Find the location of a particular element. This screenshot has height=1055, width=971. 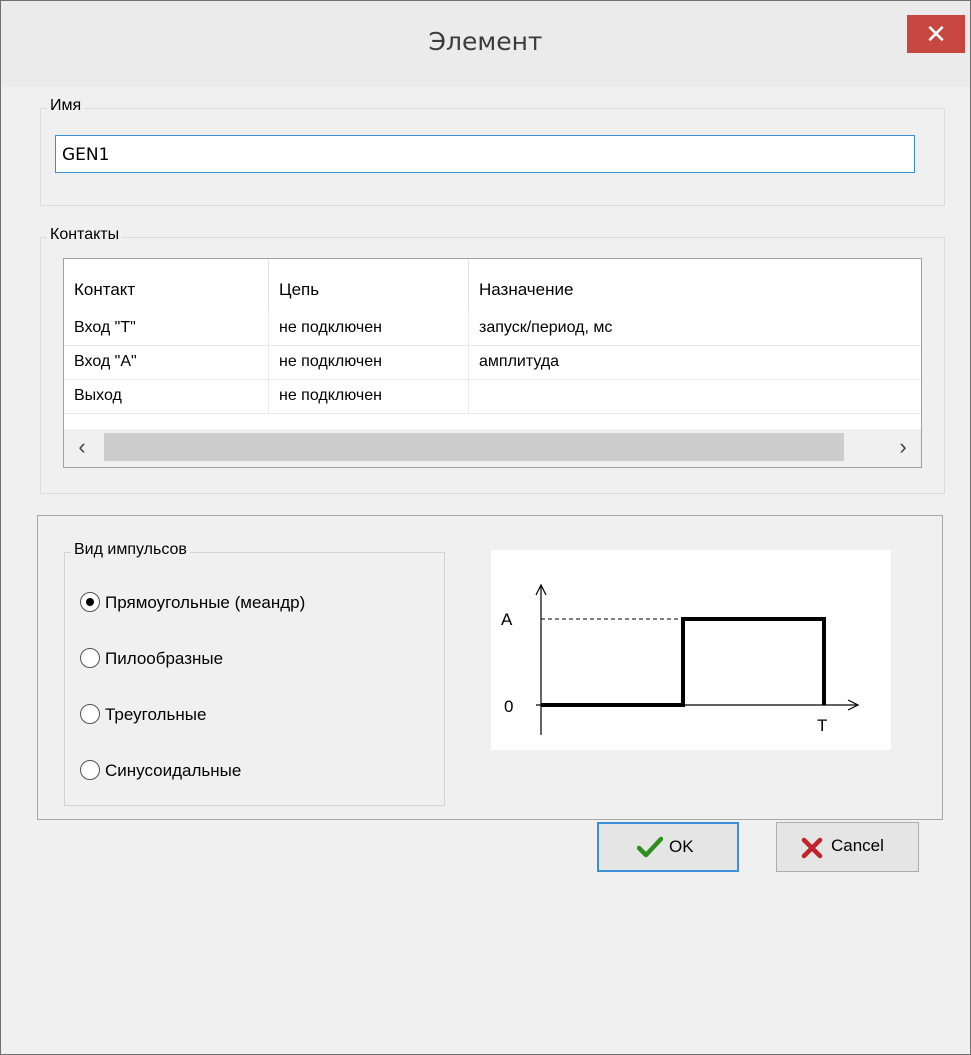

close-icon: ✕ is located at coordinates (936, 34).